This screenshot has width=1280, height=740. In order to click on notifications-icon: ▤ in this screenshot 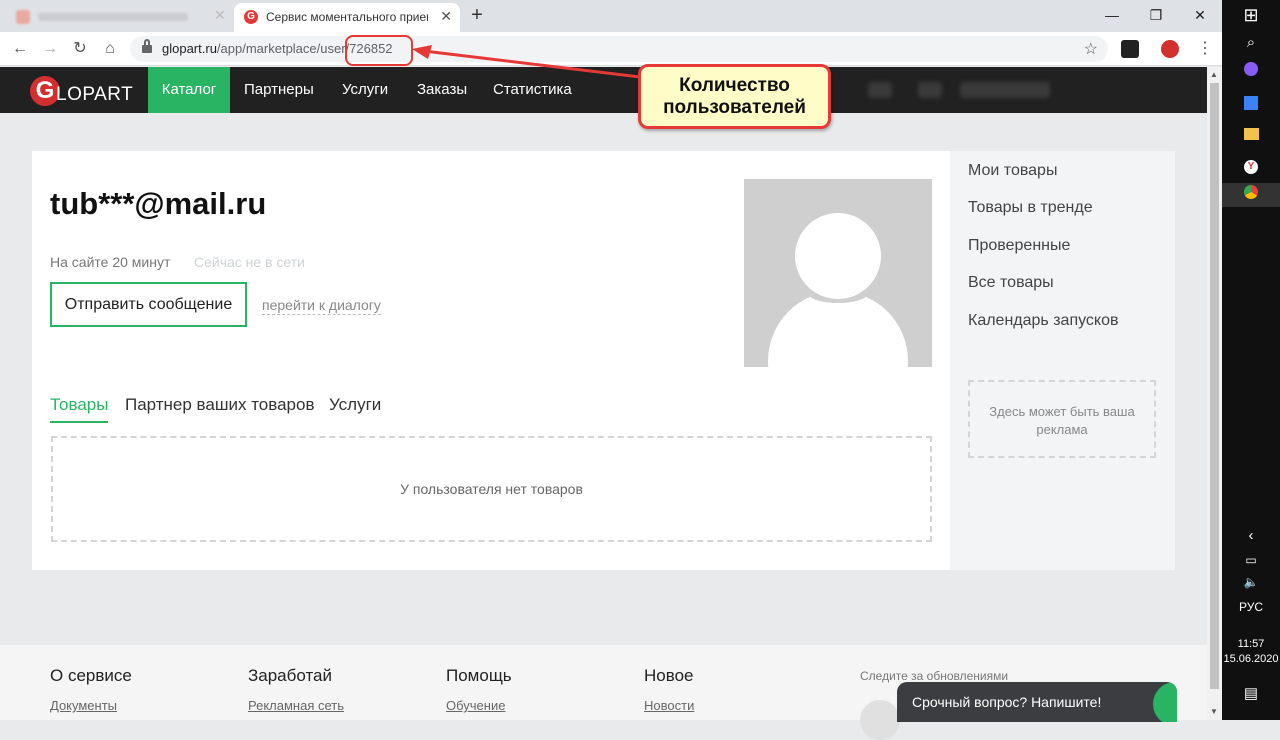, I will do `click(1251, 694)`.